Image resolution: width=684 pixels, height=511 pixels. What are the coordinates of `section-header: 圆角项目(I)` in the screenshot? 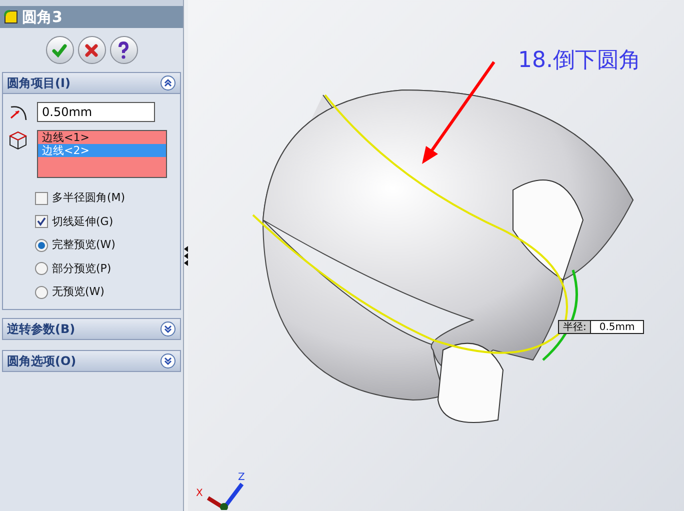 It's located at (91, 83).